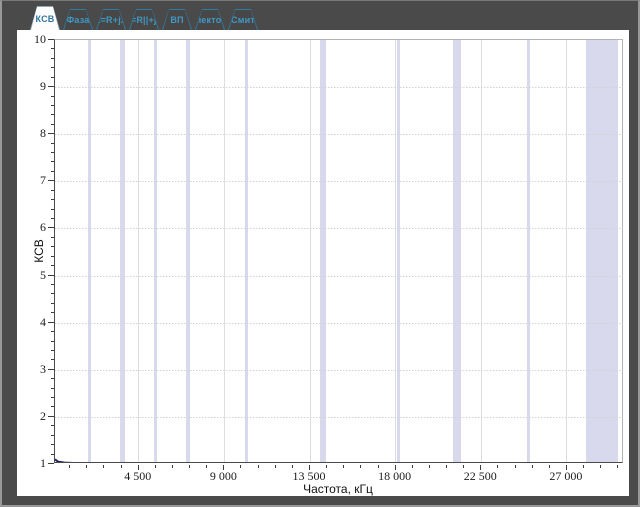 The image size is (640, 507). Describe the element at coordinates (39, 251) in the screenshot. I see `y-axis-title: КСВ` at that location.